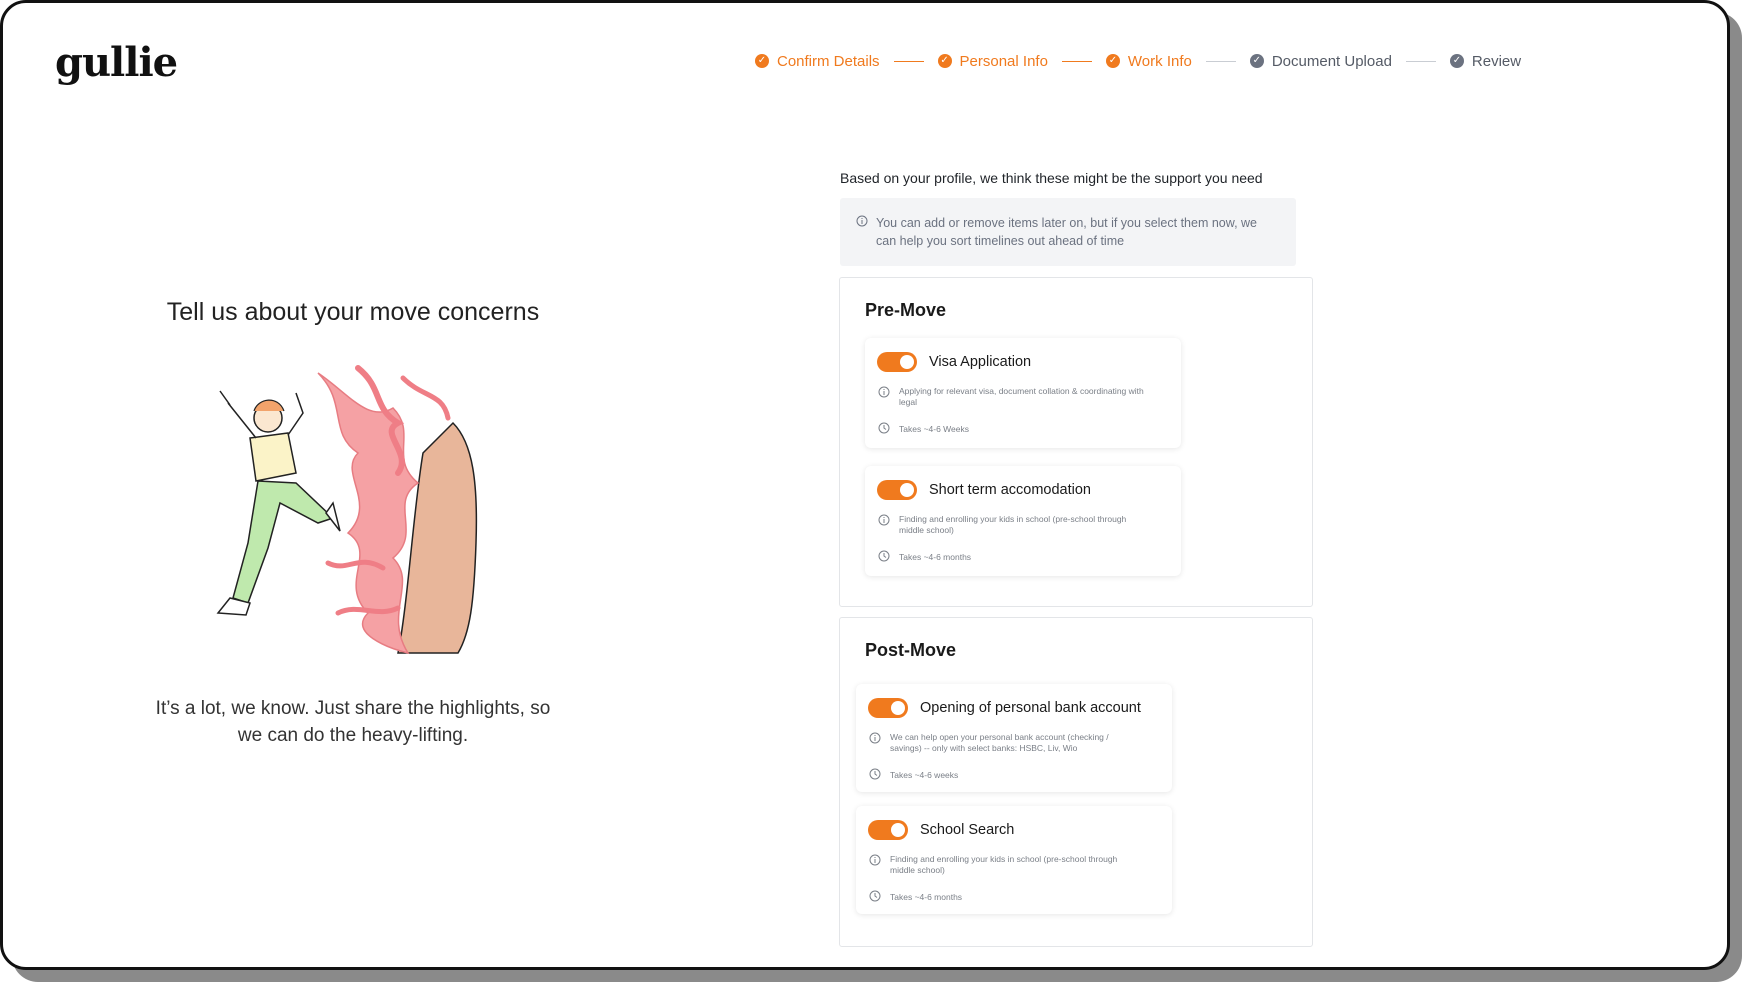  I want to click on step-review: ✓ Review, so click(1485, 61).